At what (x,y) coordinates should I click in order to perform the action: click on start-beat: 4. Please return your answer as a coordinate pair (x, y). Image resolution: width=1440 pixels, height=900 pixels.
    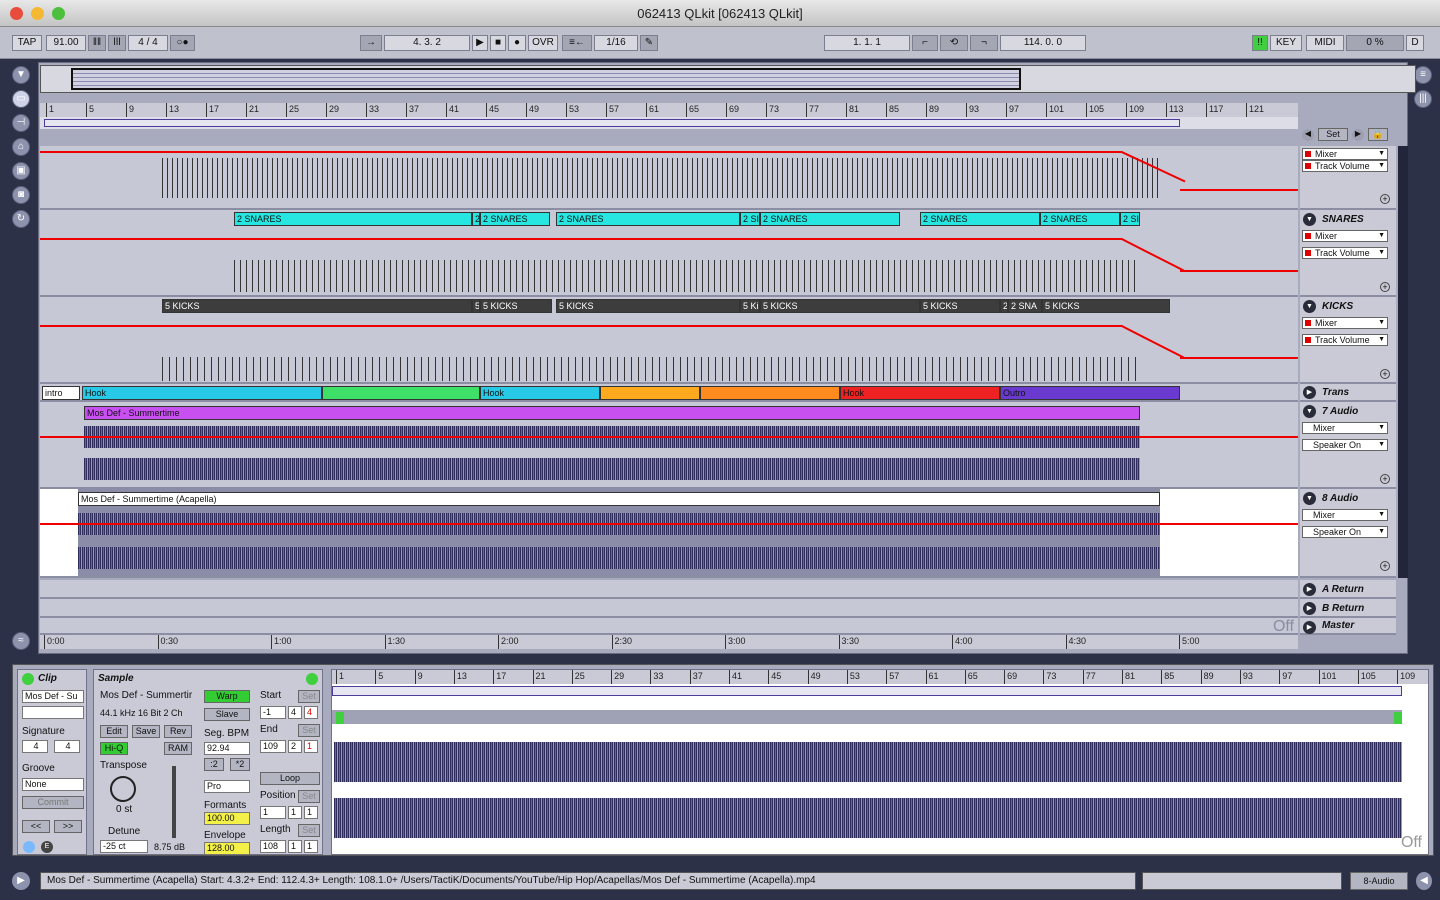
    Looking at the image, I should click on (295, 712).